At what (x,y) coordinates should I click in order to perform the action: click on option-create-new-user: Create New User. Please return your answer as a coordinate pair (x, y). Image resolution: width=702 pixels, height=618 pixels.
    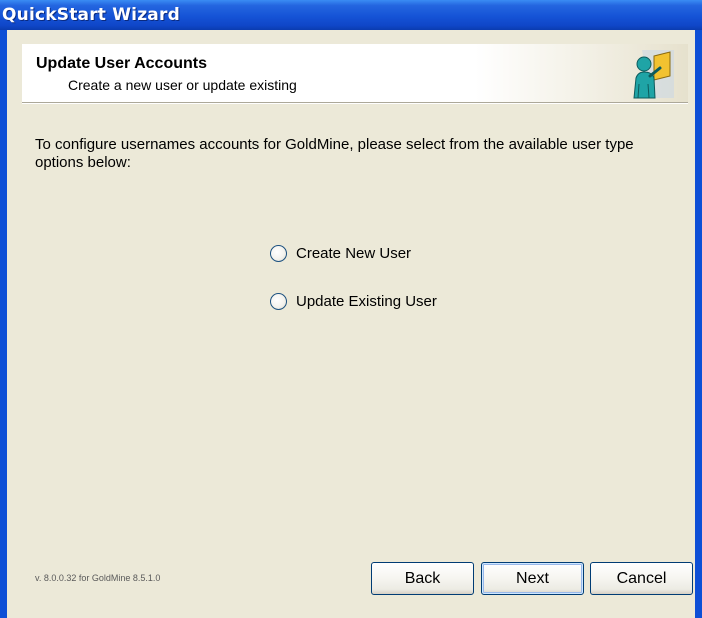
    Looking at the image, I should click on (340, 253).